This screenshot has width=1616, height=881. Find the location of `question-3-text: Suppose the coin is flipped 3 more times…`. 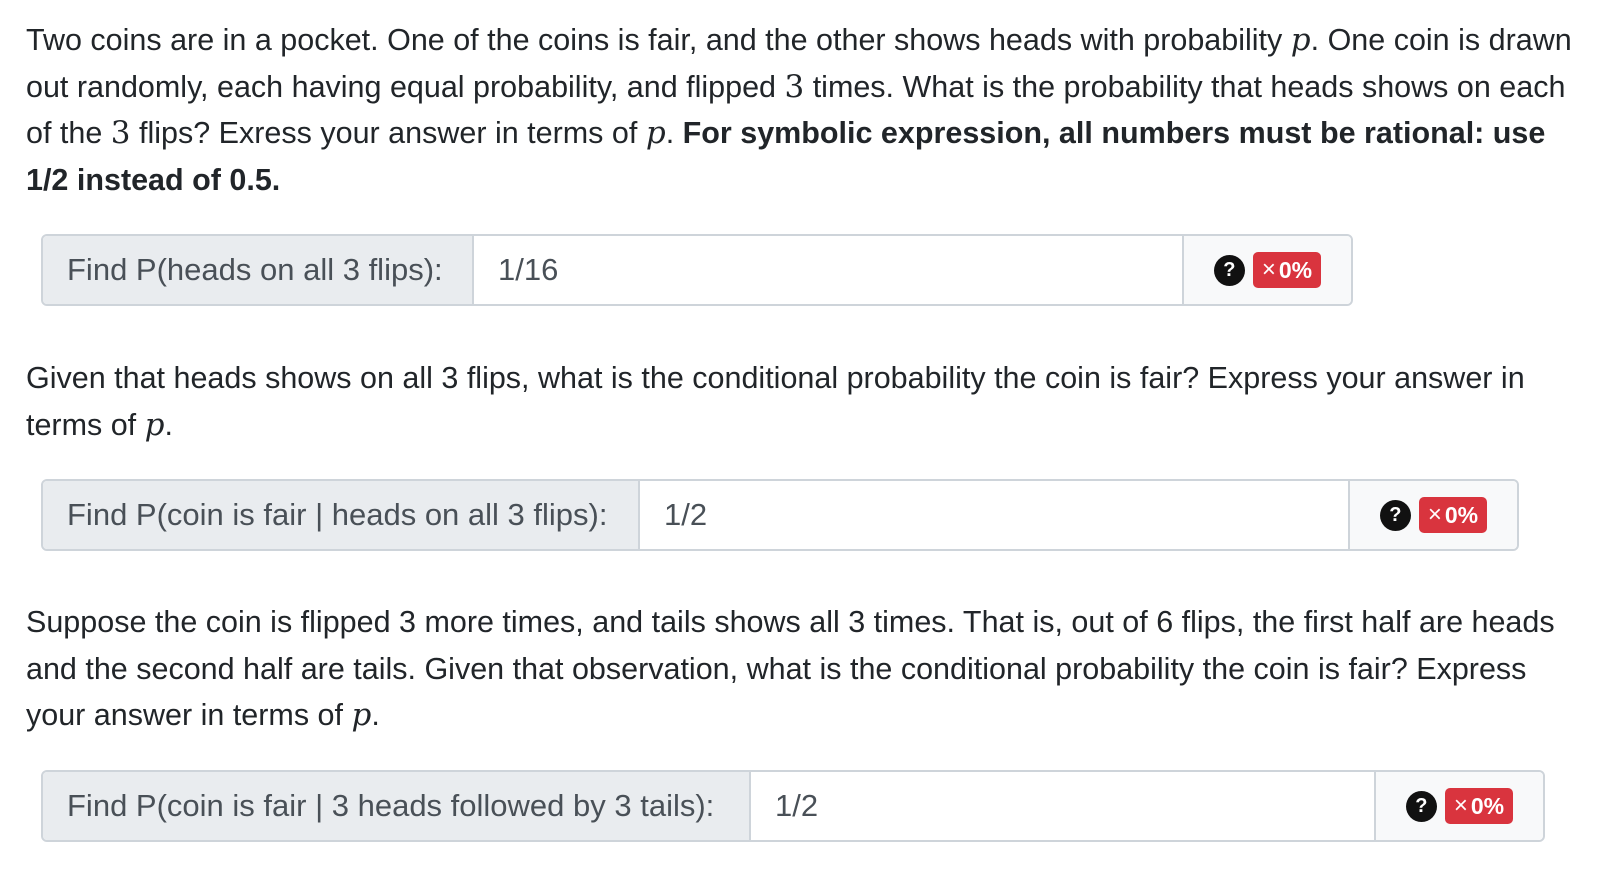

question-3-text: Suppose the coin is flipped 3 more times… is located at coordinates (790, 669).